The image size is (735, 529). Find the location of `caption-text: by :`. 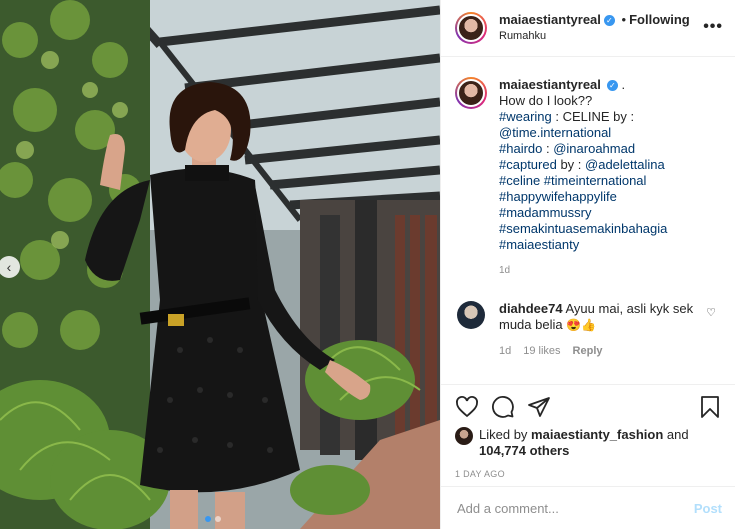

caption-text: by : is located at coordinates (571, 164).